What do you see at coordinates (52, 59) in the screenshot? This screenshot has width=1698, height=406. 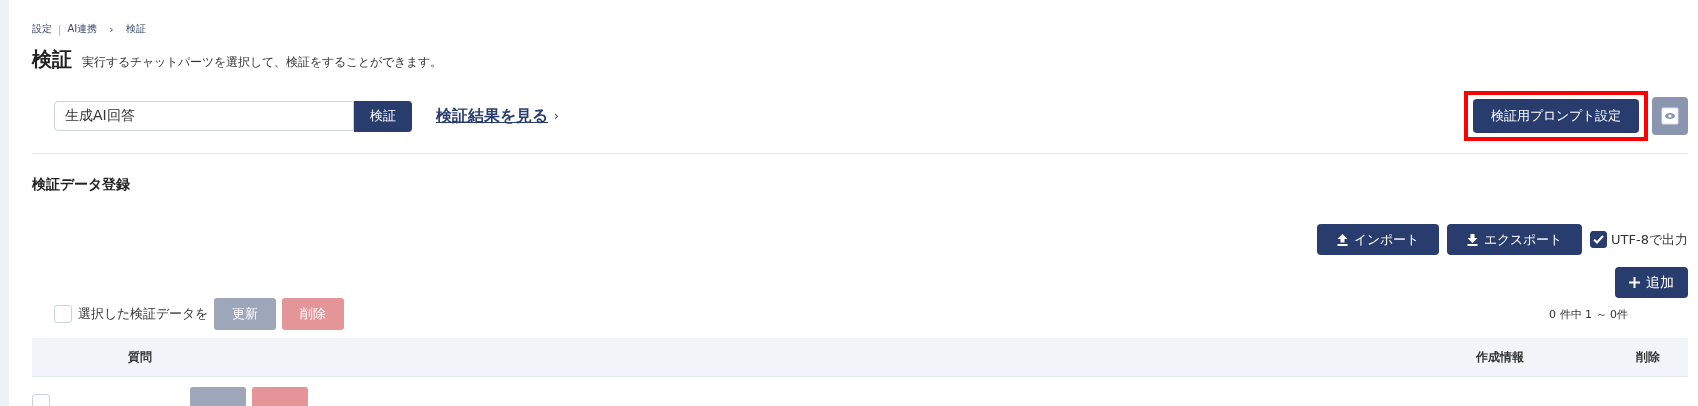 I see `page-title: 検証` at bounding box center [52, 59].